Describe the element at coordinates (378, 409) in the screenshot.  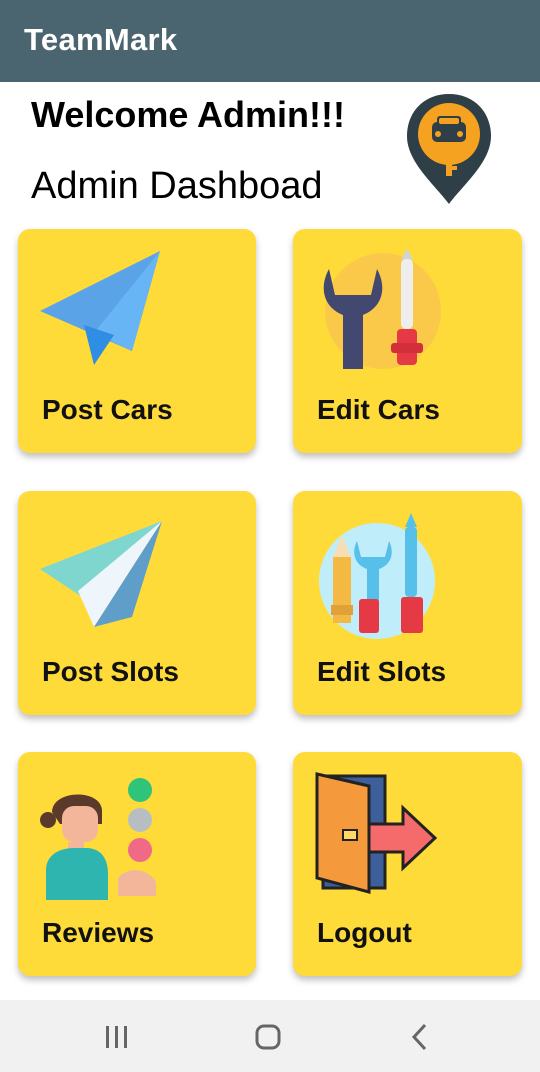
I see `card-label: Edit Cars` at that location.